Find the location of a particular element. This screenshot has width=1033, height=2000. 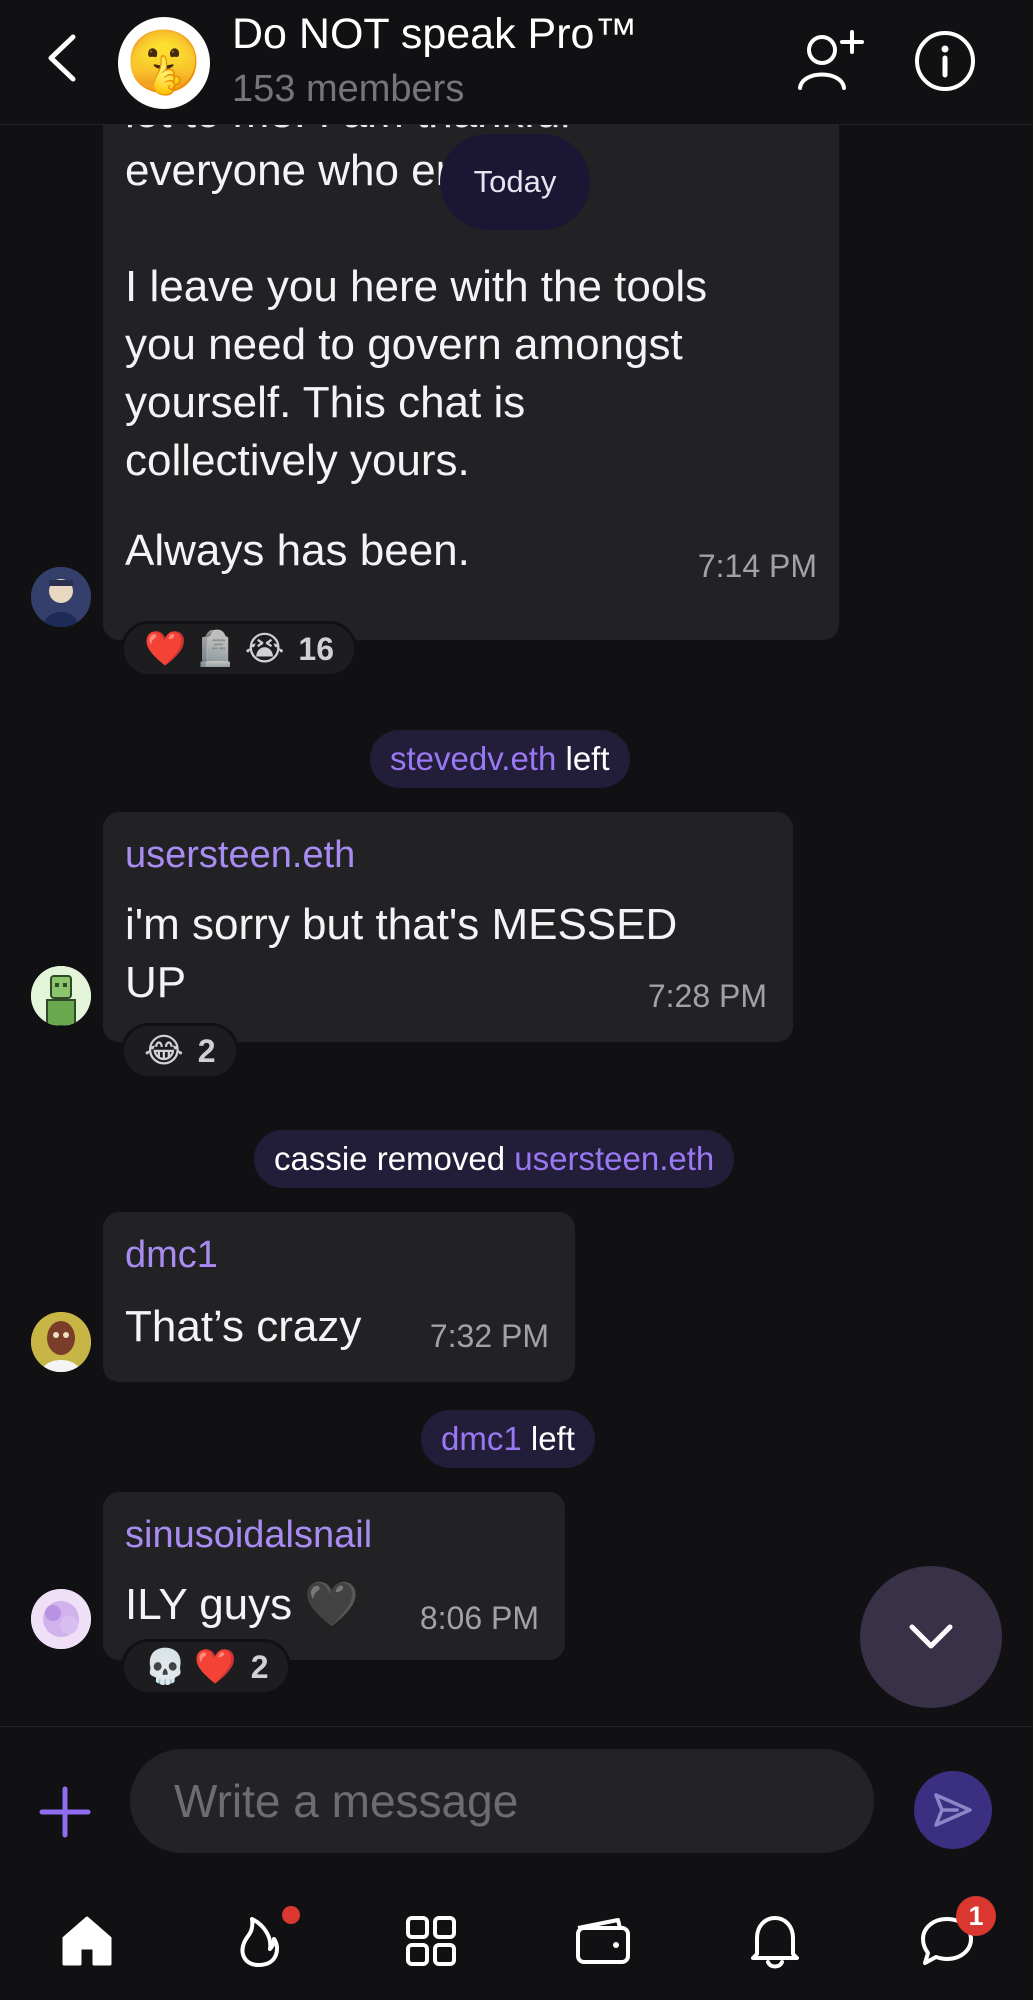

attach-button is located at coordinates (65, 1812).